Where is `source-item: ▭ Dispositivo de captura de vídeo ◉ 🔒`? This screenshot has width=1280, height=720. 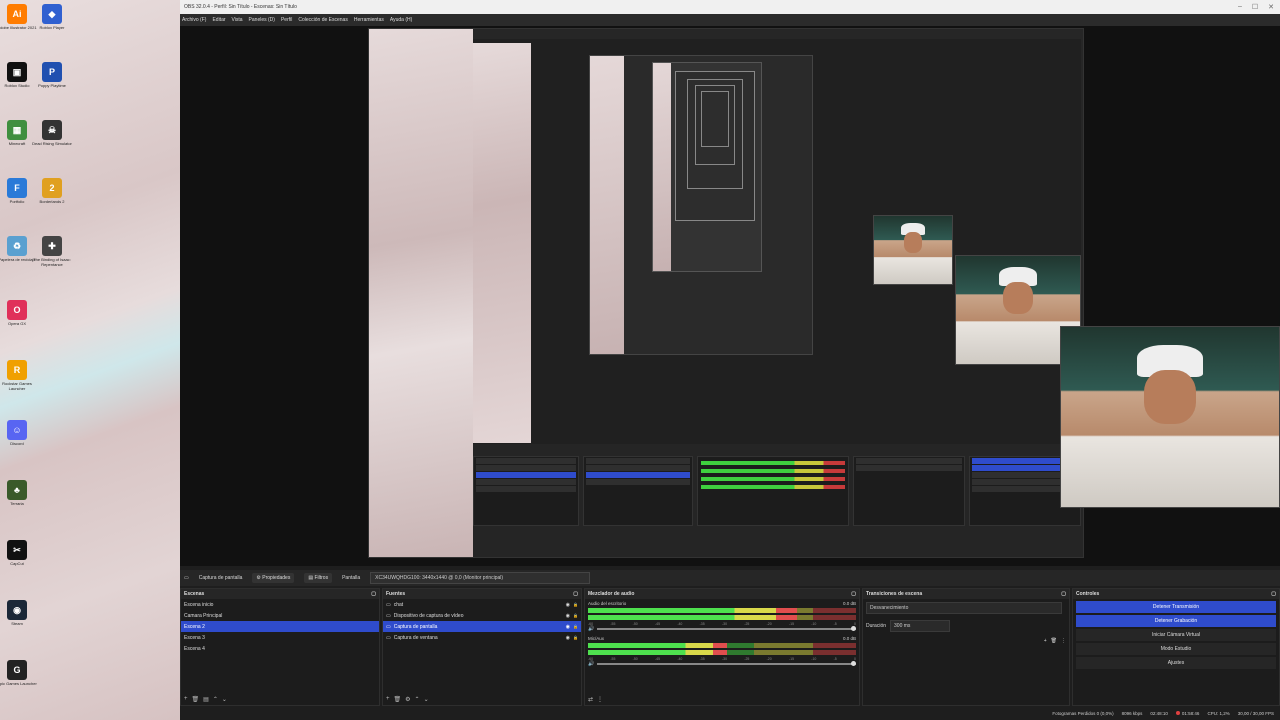 source-item: ▭ Dispositivo de captura de vídeo ◉ 🔒 is located at coordinates (482, 615).